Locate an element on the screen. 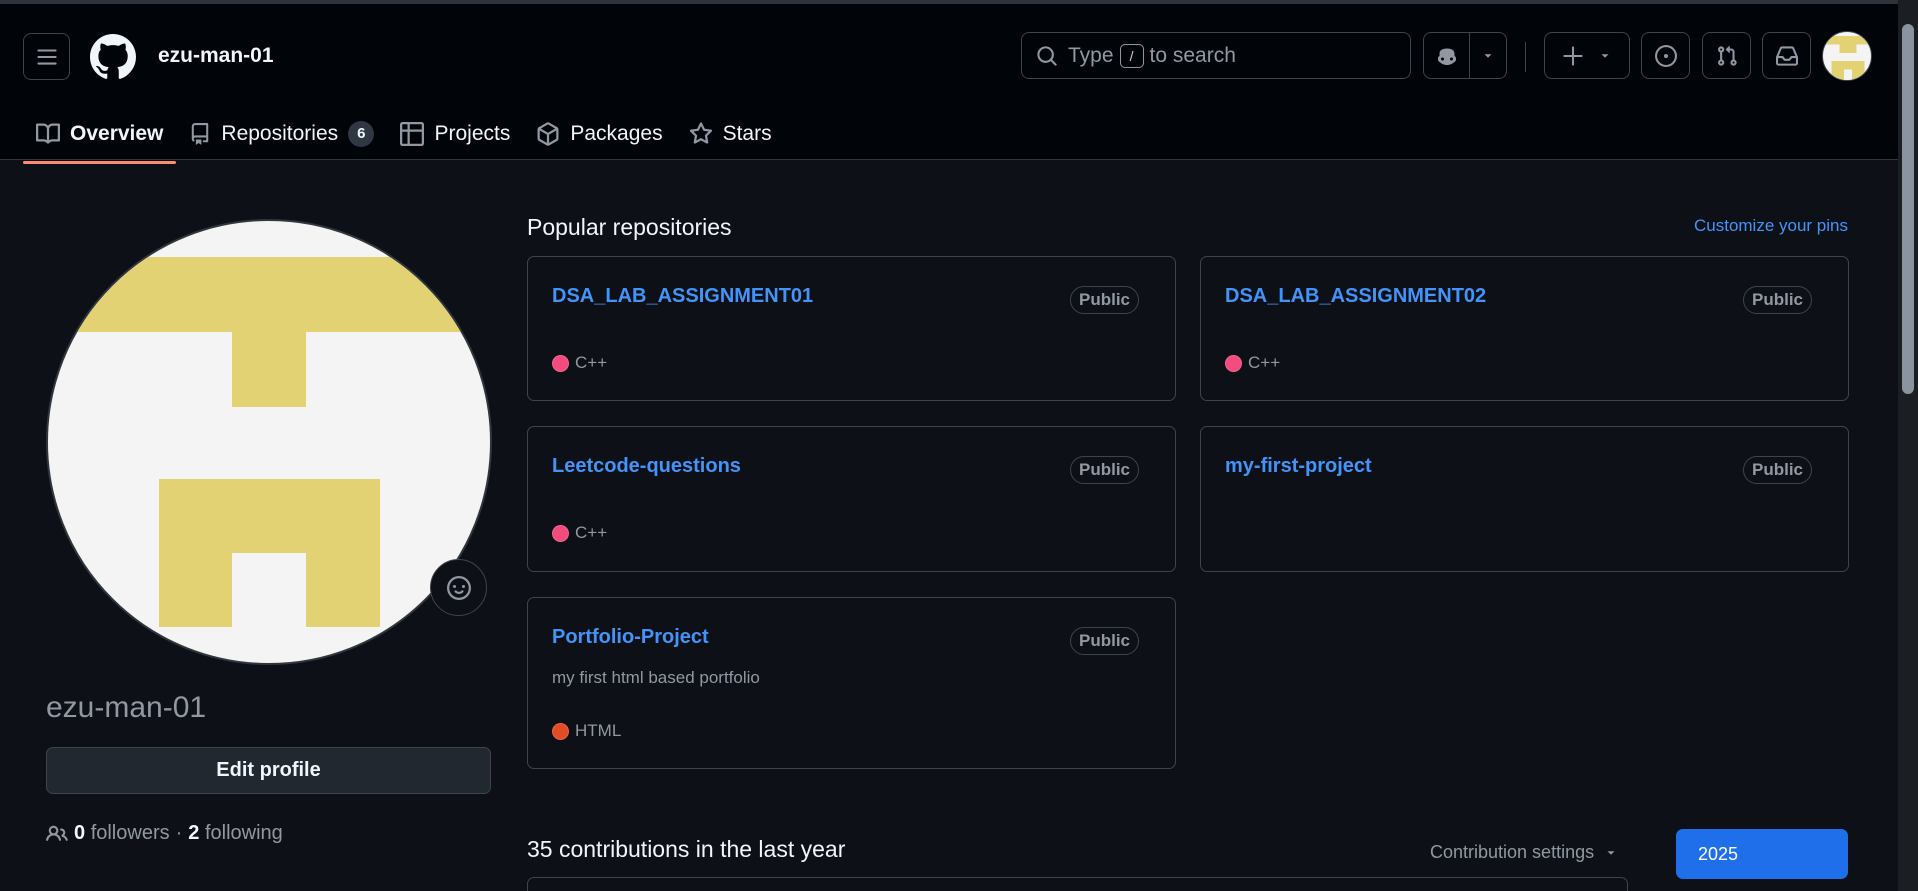  book-icon is located at coordinates (48, 134).